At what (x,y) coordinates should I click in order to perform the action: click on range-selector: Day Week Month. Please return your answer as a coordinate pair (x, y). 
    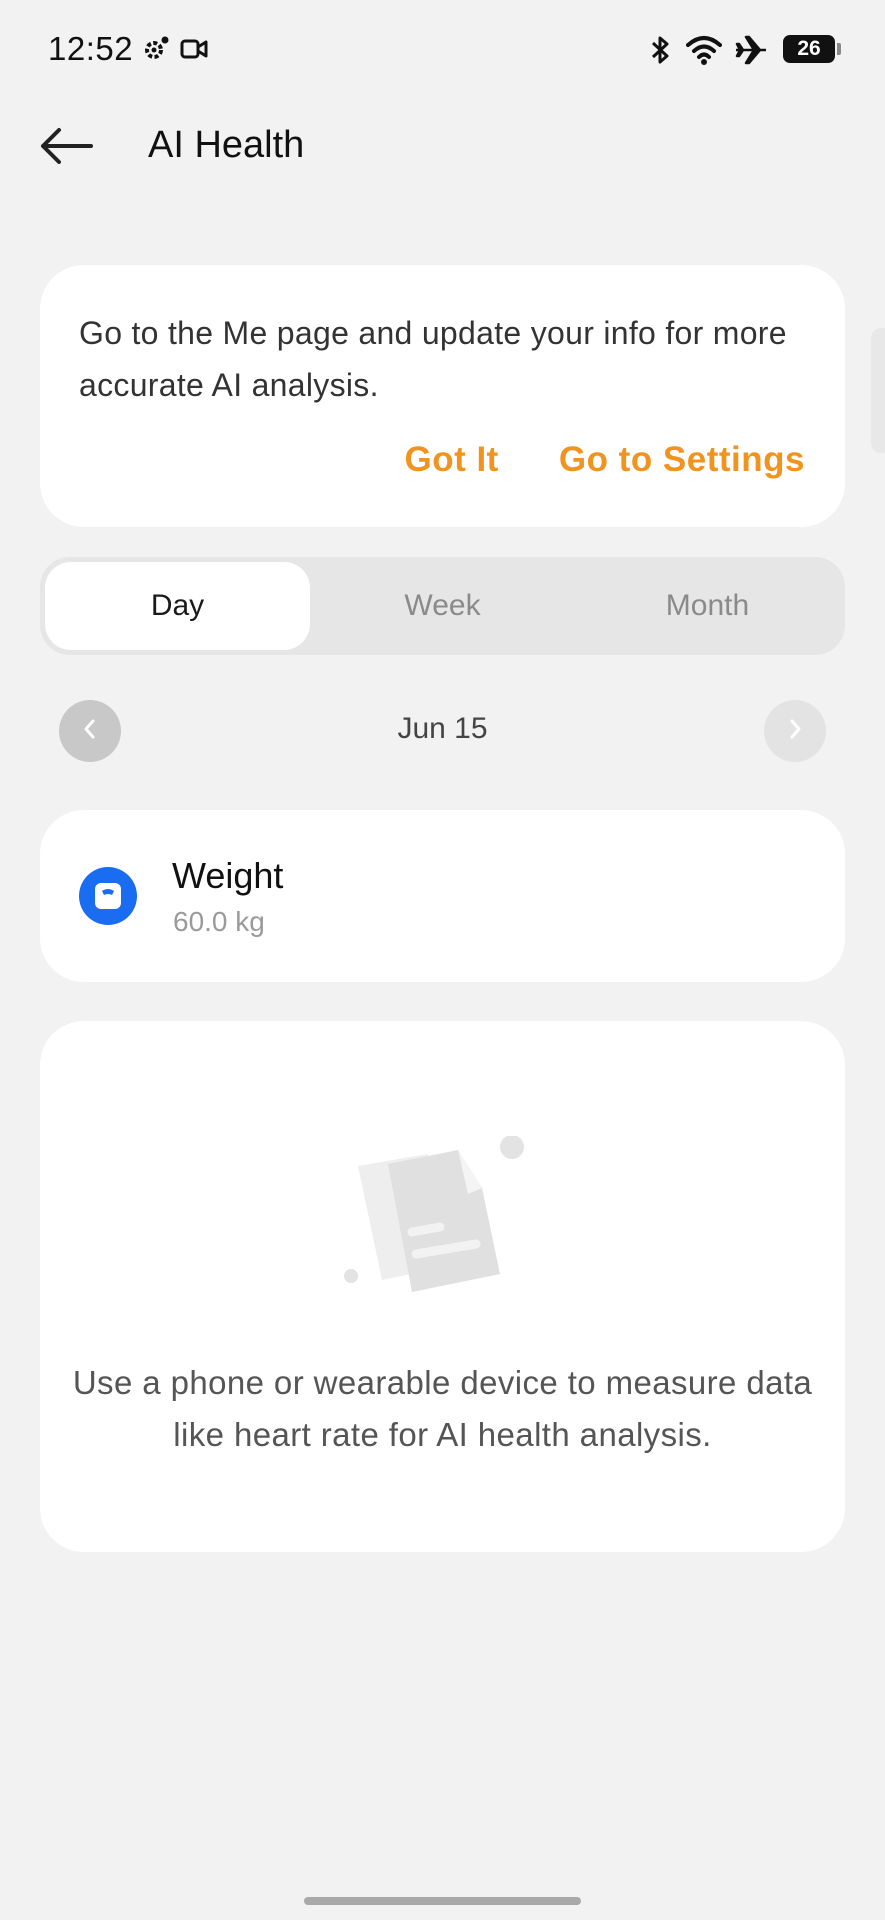
    Looking at the image, I should click on (442, 606).